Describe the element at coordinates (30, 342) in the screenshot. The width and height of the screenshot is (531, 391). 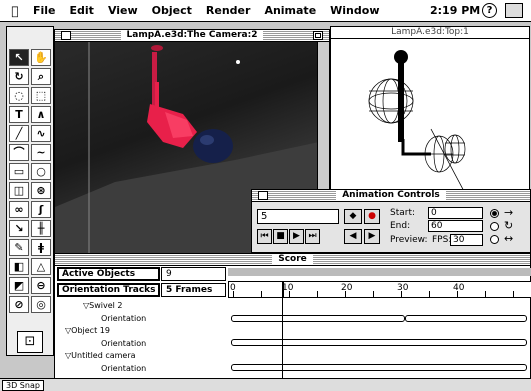
I see `reset-view-icon: ⊡` at that location.